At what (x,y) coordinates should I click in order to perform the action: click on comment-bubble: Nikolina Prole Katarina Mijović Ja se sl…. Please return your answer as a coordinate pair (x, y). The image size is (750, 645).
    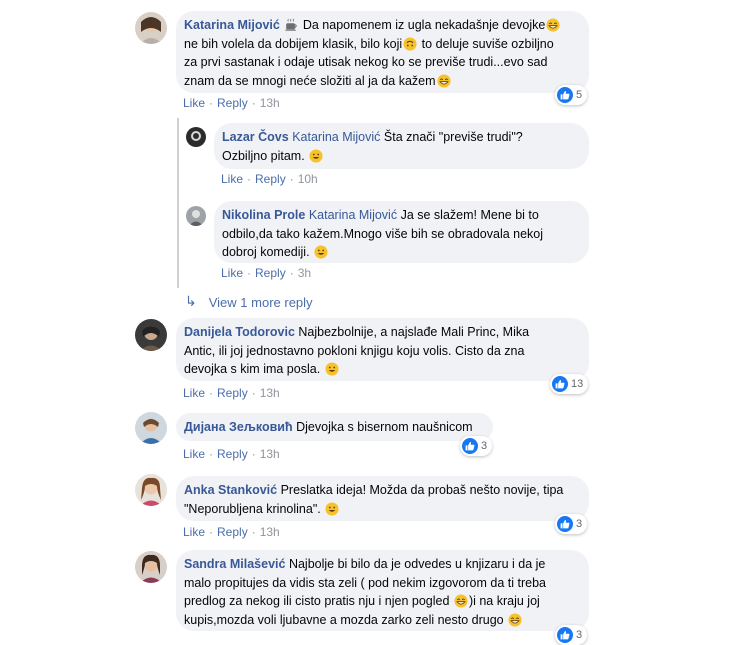
    Looking at the image, I should click on (401, 232).